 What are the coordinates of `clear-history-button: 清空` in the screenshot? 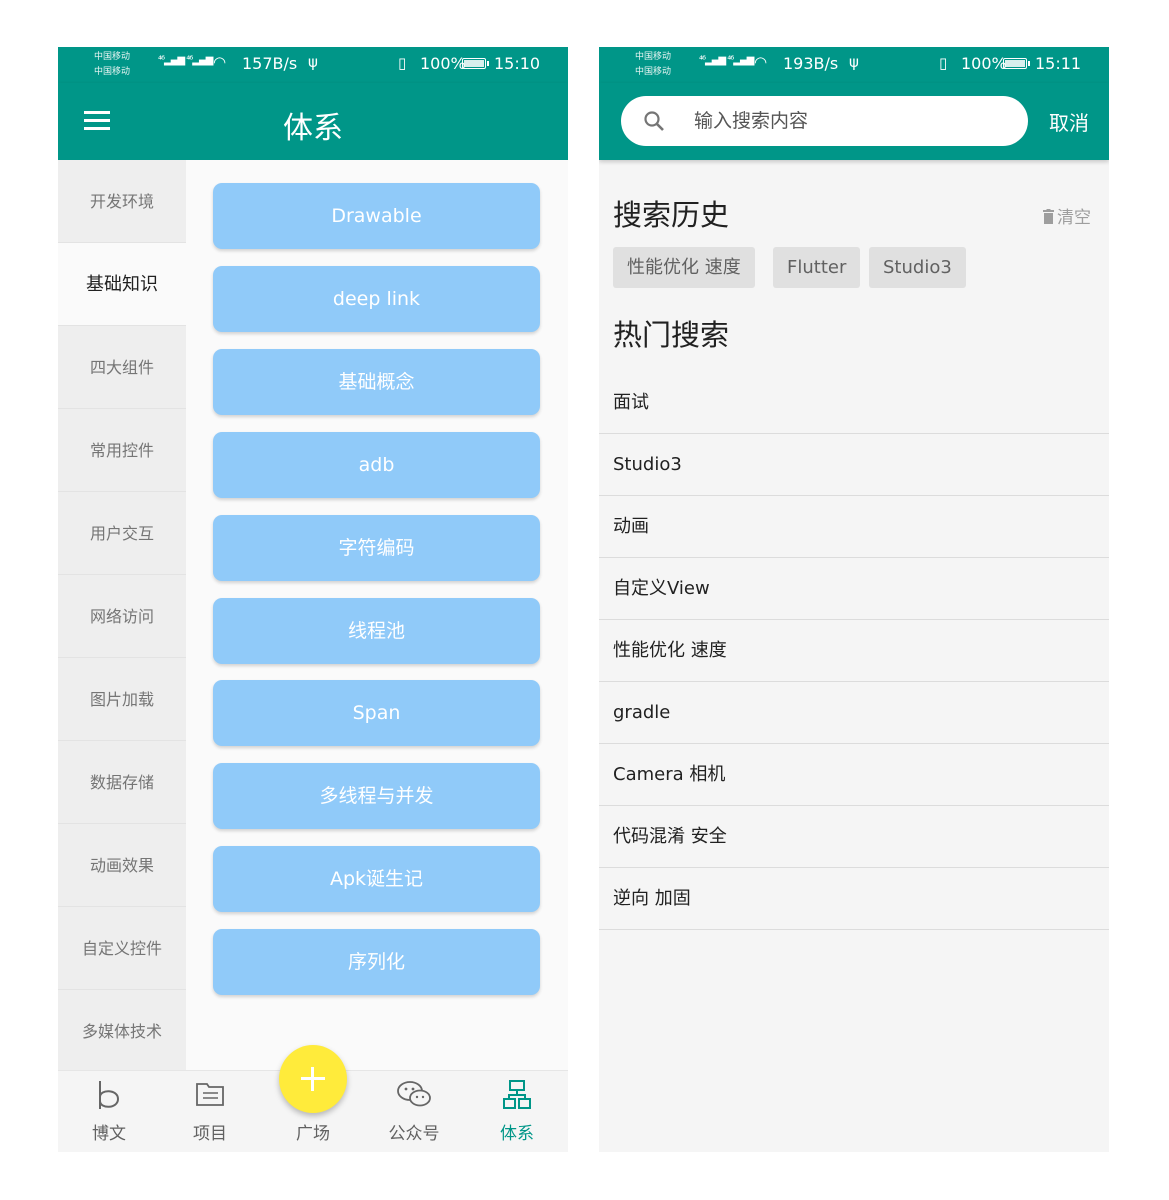 It's located at (1066, 215).